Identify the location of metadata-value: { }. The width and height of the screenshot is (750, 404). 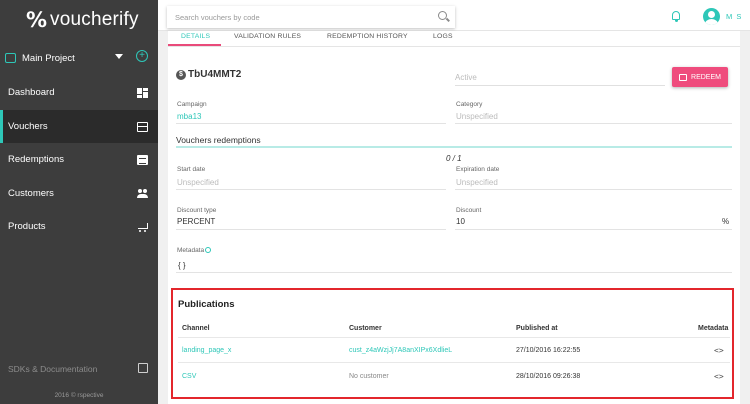
(182, 265).